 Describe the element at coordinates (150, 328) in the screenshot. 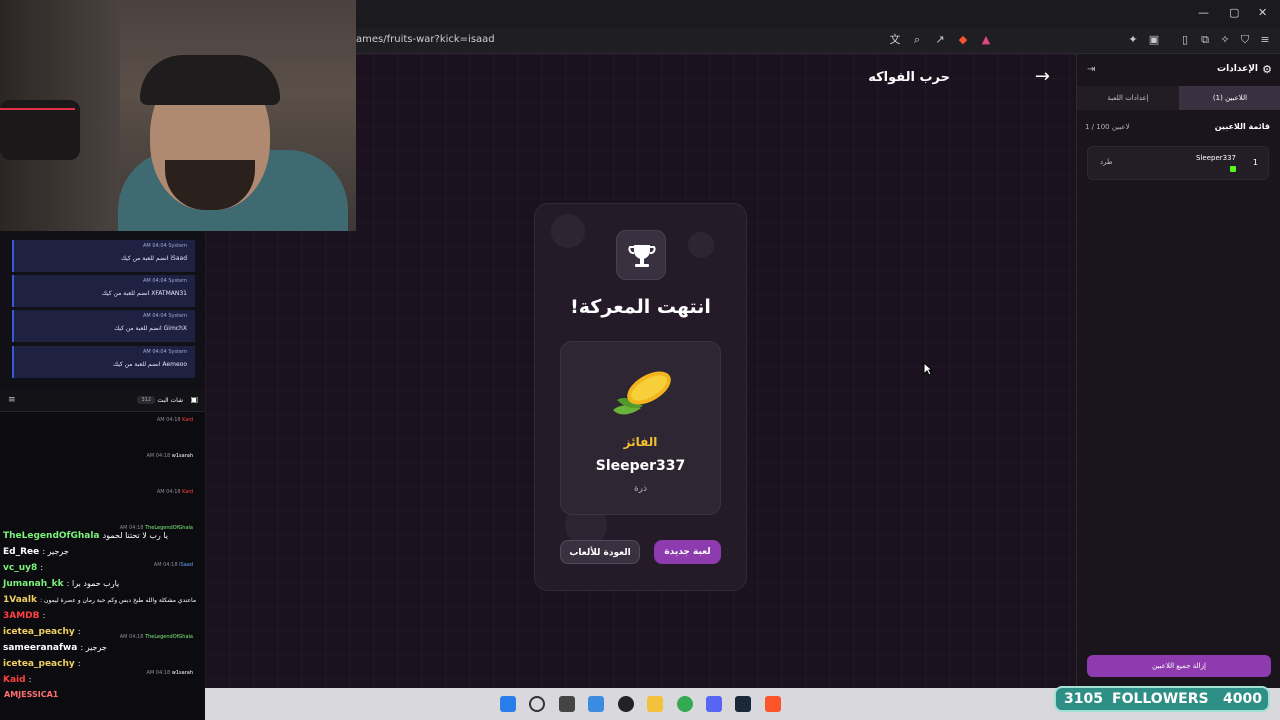

I see `system-text: GimchX انضم للعبة من كيك` at that location.